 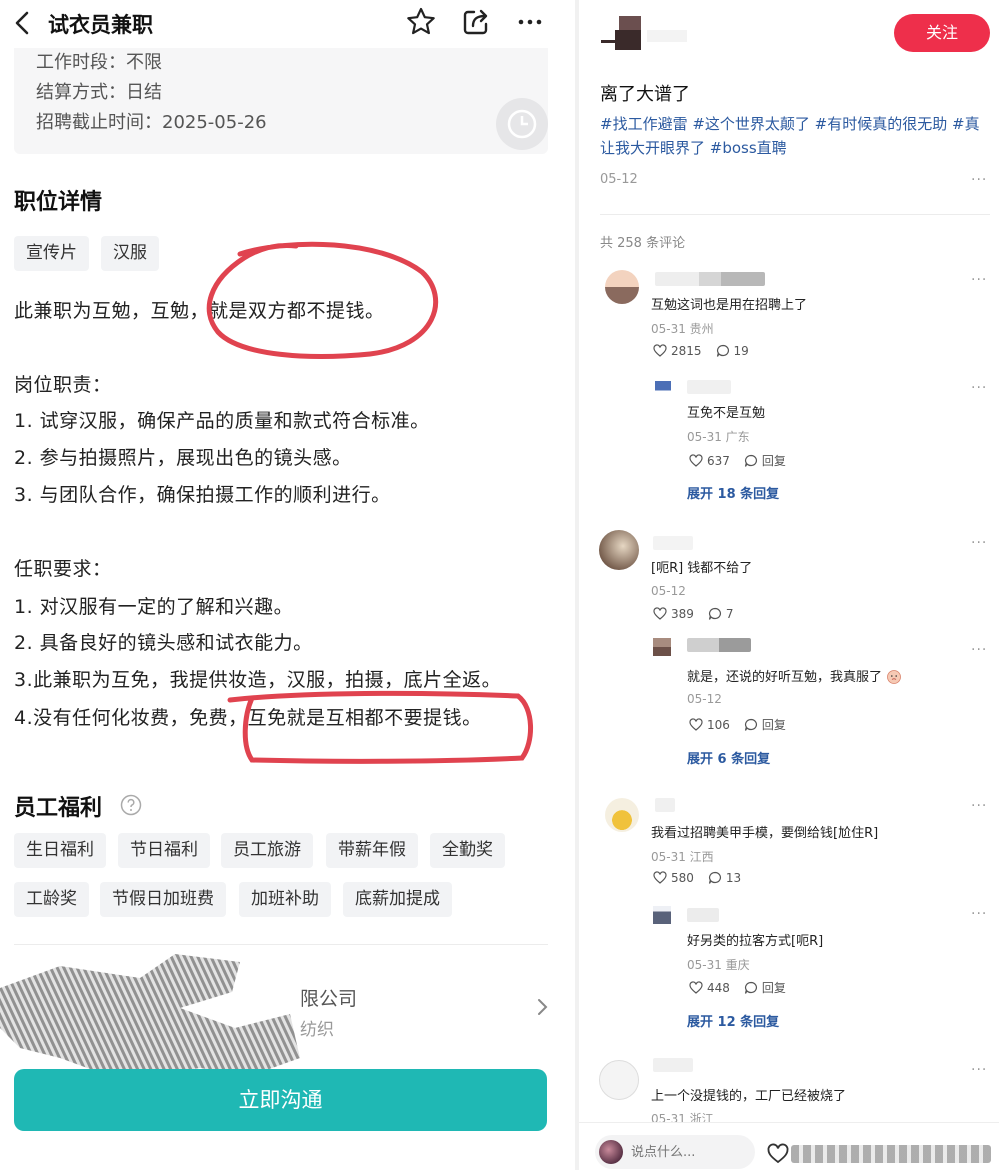 I want to click on chevron-right-icon, so click(x=542, y=1007).